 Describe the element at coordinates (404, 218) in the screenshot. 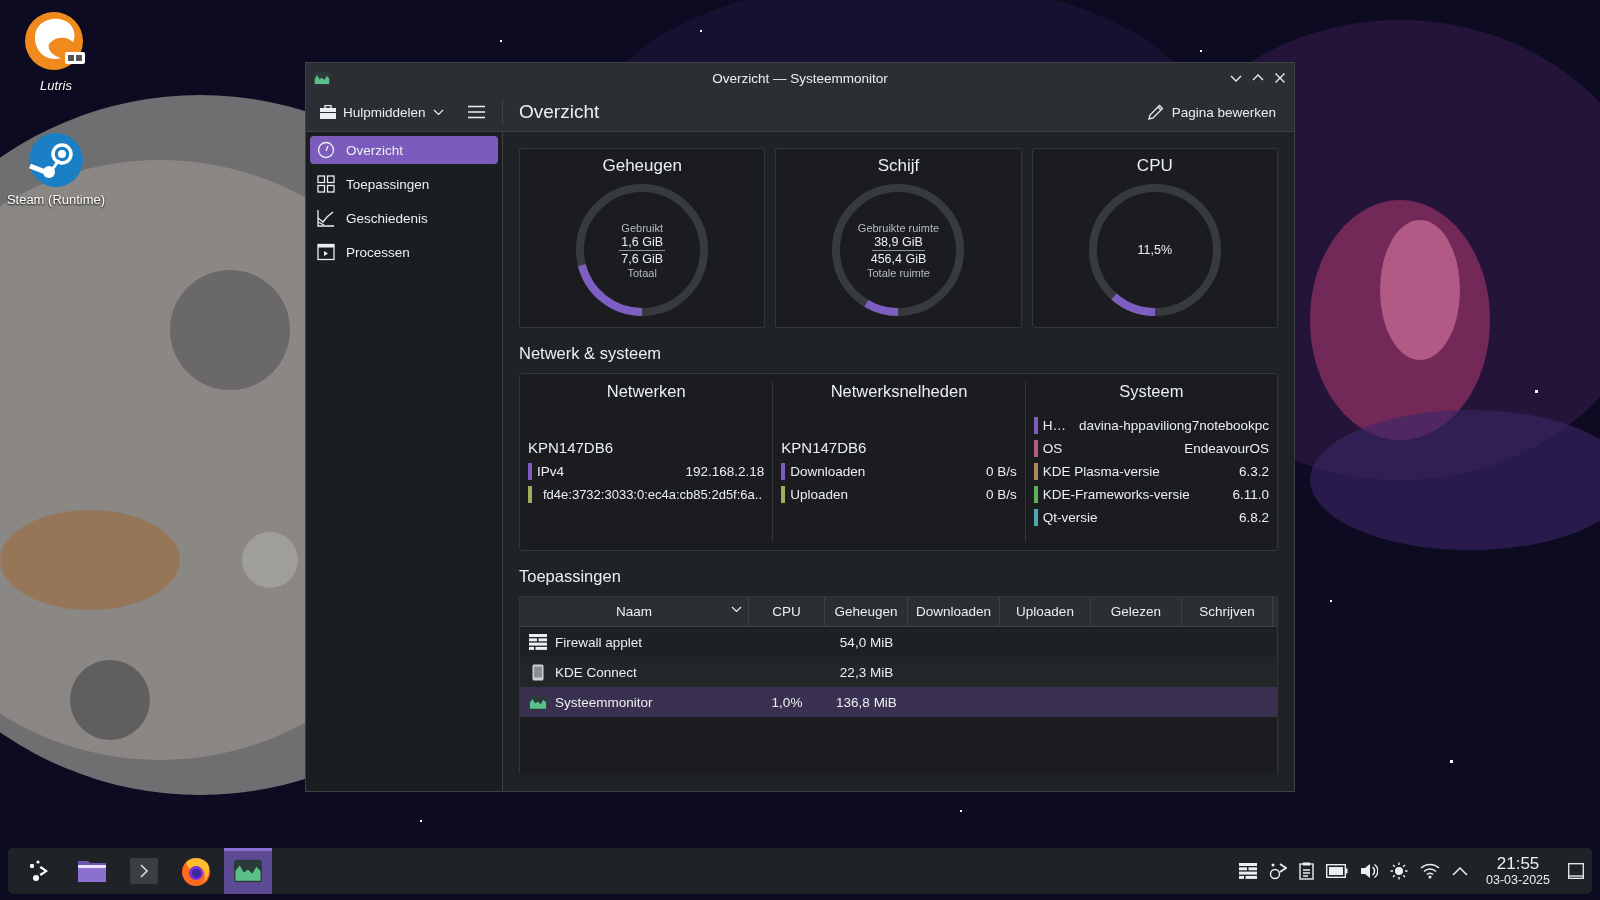

I see `sidebar-item: Geschiedenis` at that location.